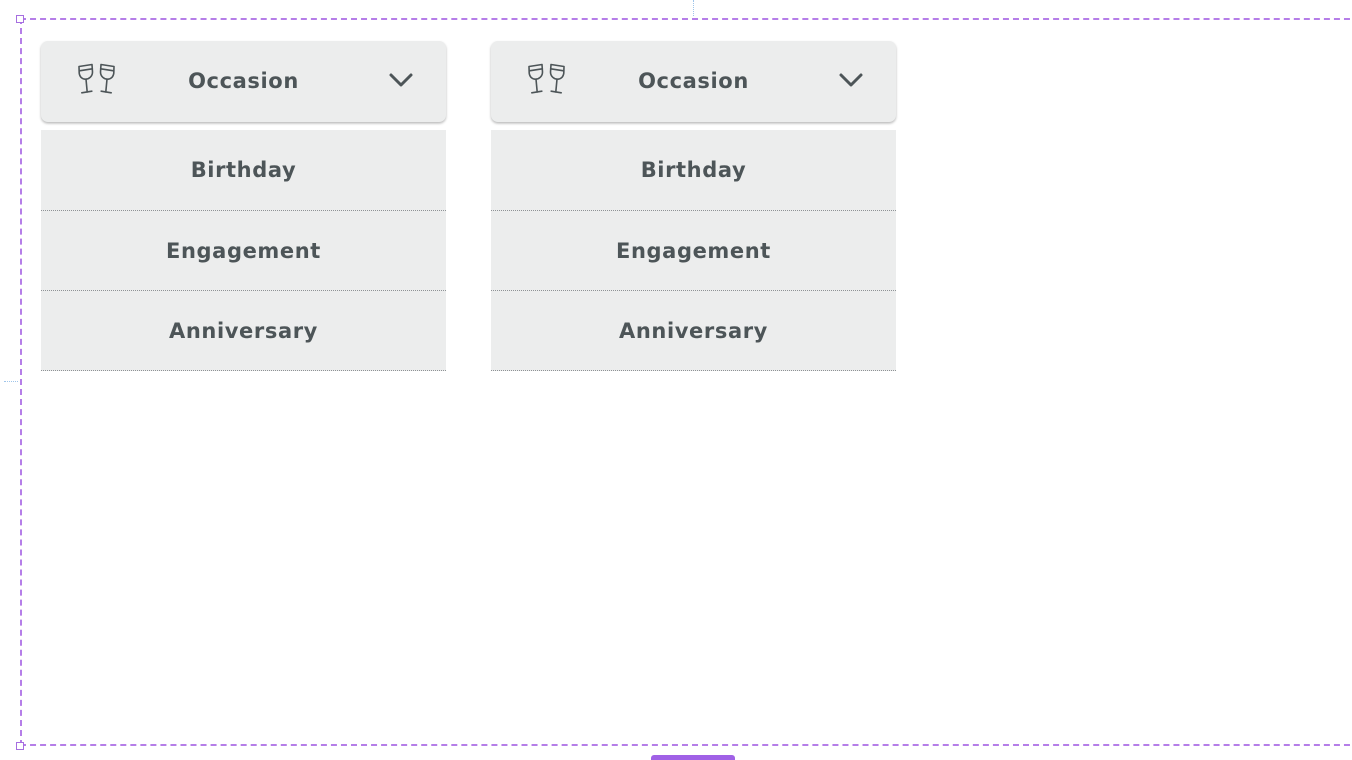 The height and width of the screenshot is (760, 1352). I want to click on horizontal-guide-line, so click(11, 381).